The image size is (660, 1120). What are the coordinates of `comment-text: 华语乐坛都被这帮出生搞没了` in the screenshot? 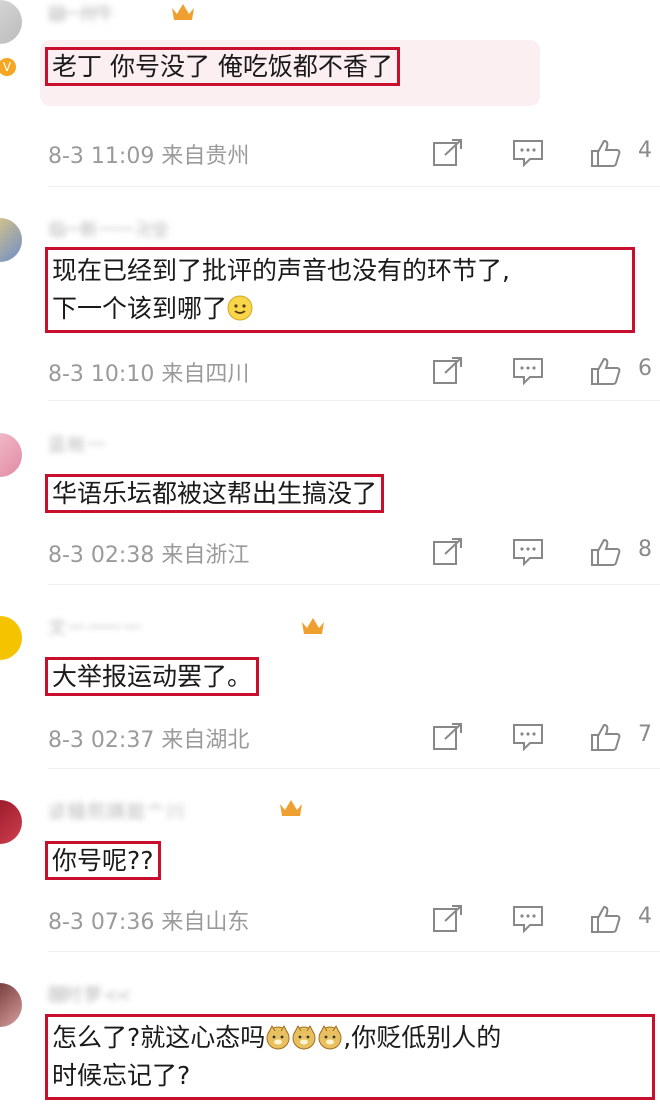 It's located at (214, 493).